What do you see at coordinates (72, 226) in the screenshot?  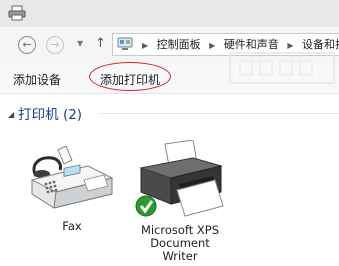 I see `device-label: Fax` at bounding box center [72, 226].